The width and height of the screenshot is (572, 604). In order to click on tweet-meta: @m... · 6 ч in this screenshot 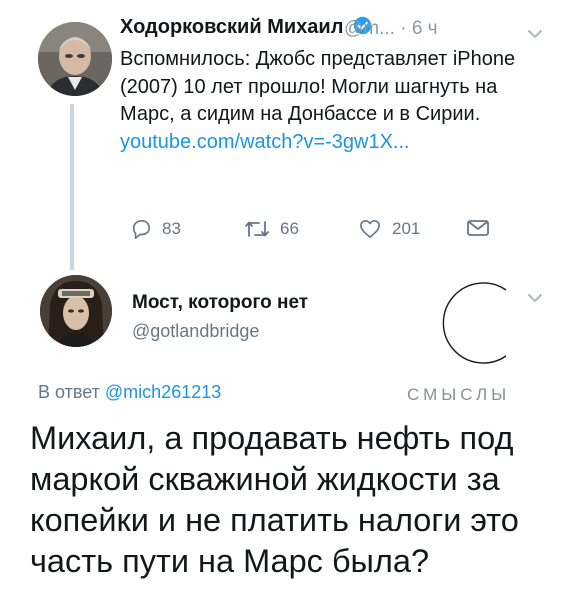, I will do `click(391, 29)`.